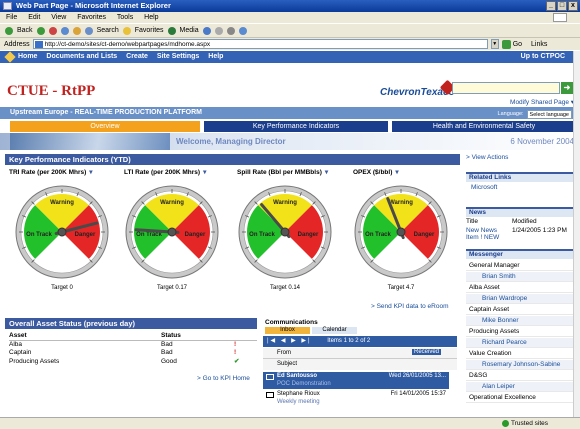 This screenshot has width=580, height=429. I want to click on messenger-group: Captain Asset, so click(522, 310).